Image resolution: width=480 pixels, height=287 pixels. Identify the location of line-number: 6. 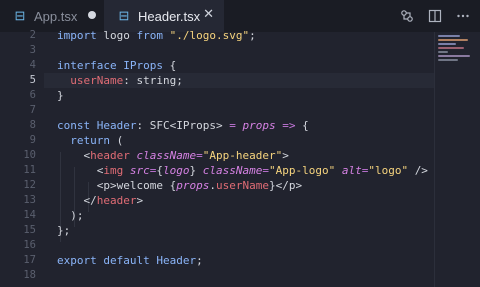
(32, 95).